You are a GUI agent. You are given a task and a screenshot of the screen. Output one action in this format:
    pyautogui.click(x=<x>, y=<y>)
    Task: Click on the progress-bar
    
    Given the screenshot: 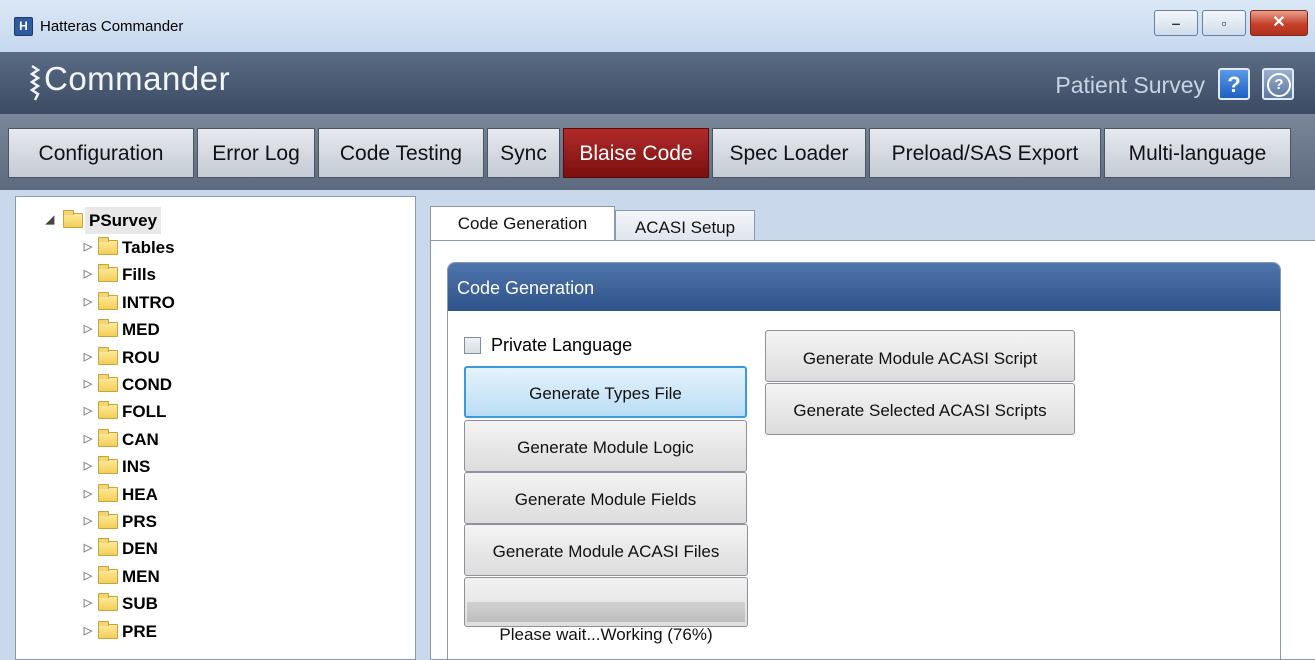 What is the action you would take?
    pyautogui.click(x=606, y=602)
    